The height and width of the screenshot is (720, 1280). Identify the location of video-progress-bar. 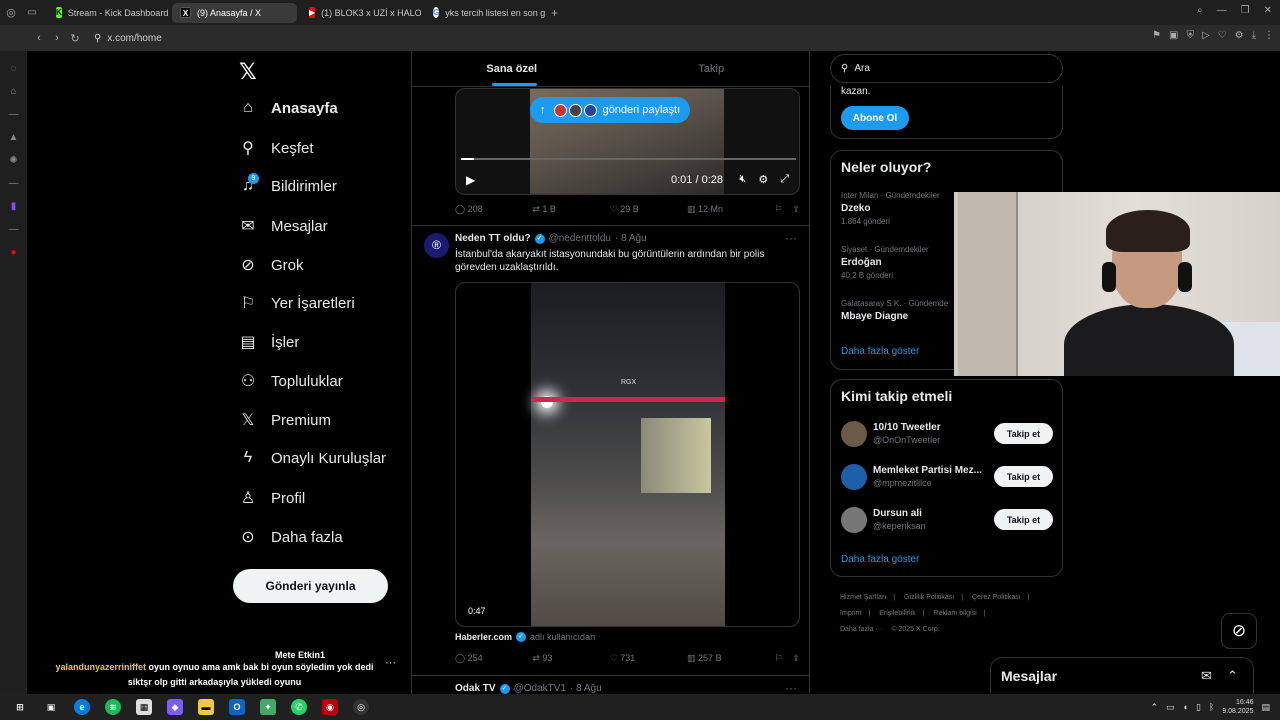
(628, 159).